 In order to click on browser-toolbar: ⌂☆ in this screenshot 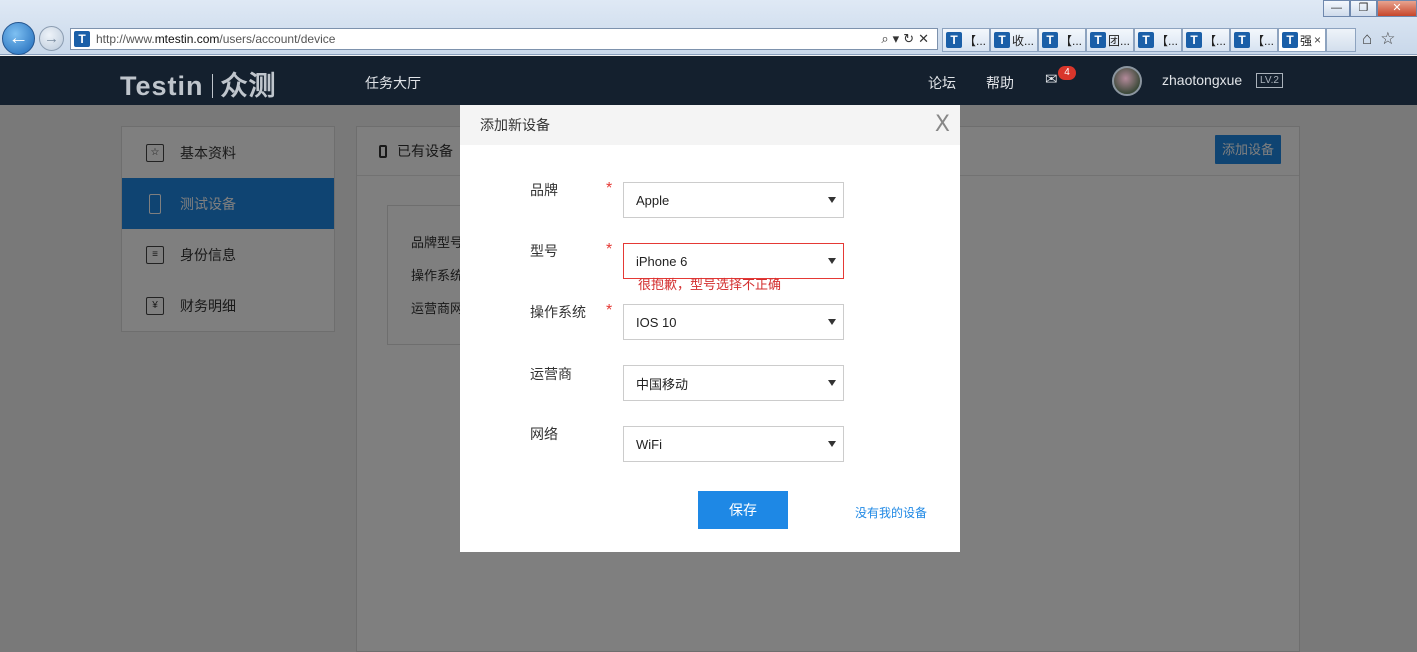, I will do `click(1383, 39)`.